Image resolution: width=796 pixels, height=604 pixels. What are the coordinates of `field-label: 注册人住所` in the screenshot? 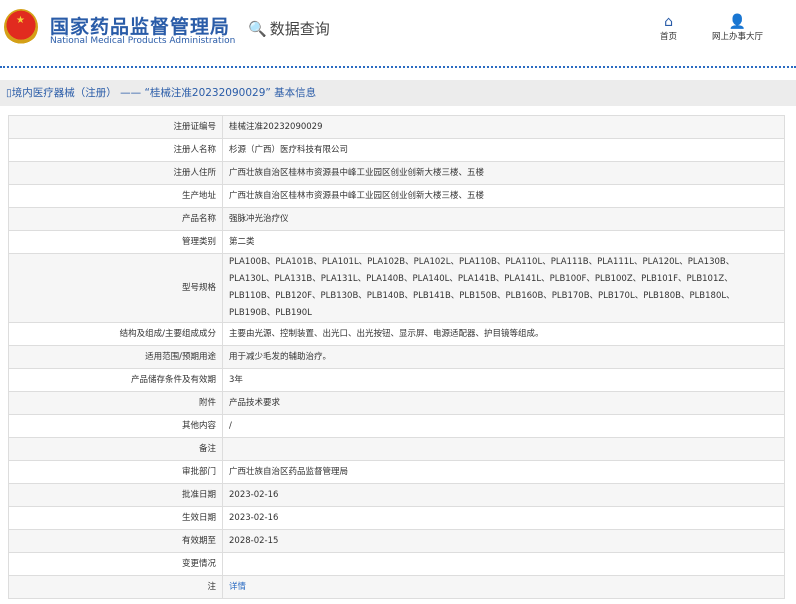 It's located at (115, 173).